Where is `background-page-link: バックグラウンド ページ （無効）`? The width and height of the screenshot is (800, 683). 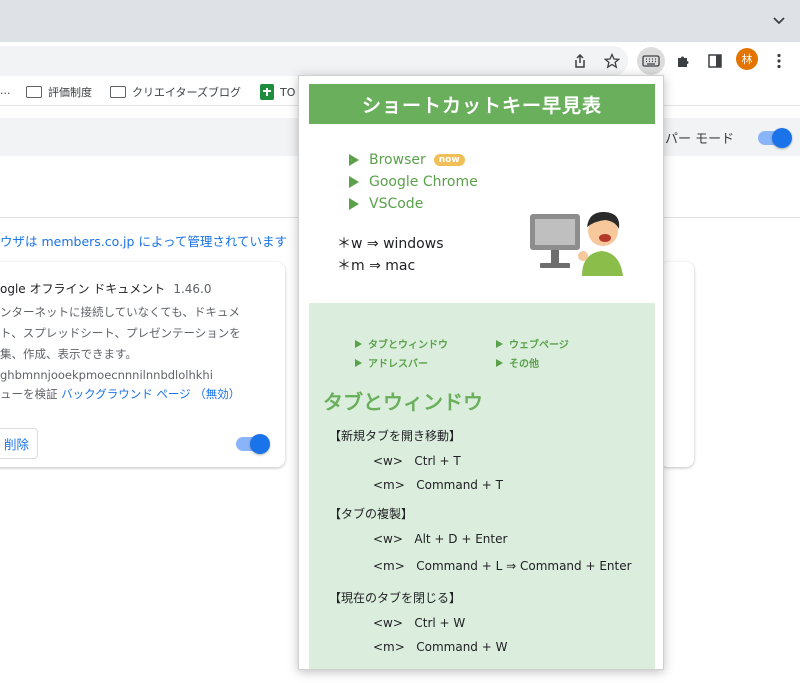 background-page-link: バックグラウンド ページ （無効） is located at coordinates (150, 394).